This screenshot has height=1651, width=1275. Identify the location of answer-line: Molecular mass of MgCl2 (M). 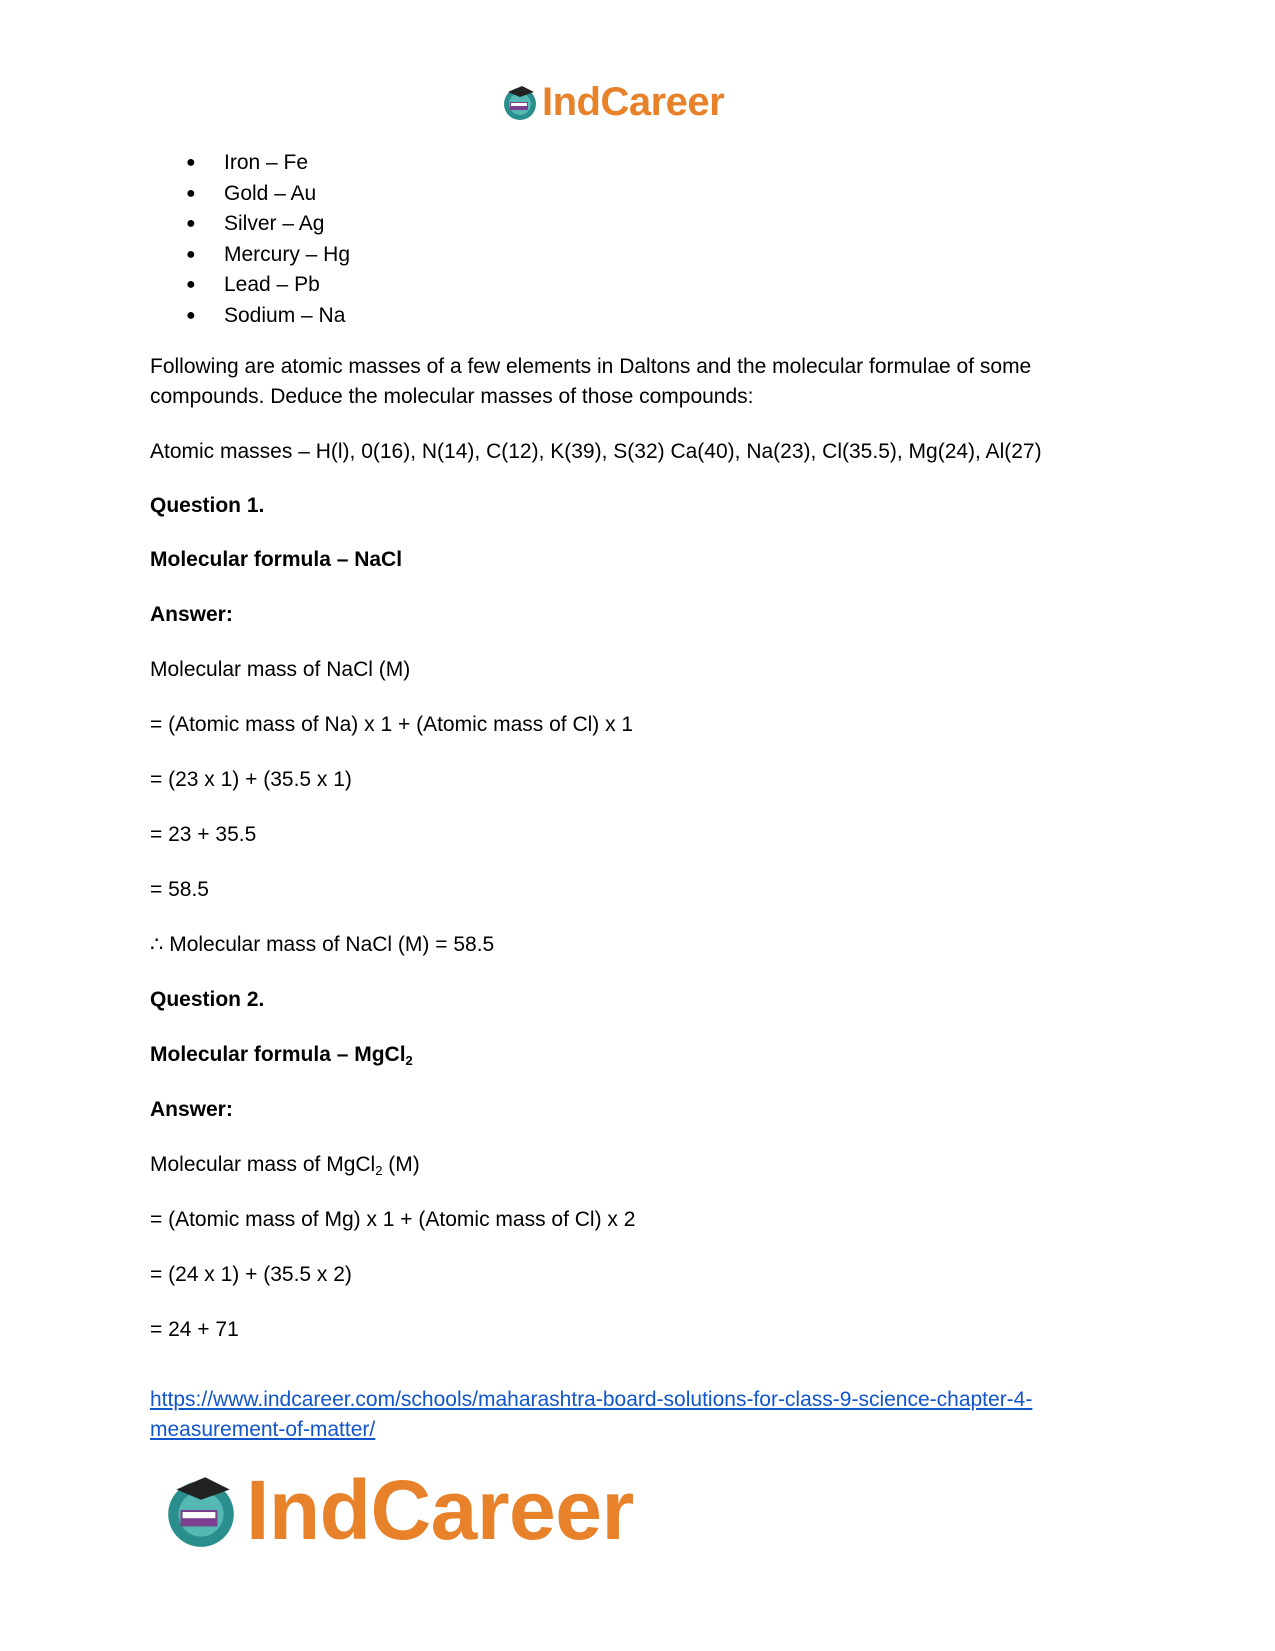
(650, 1165).